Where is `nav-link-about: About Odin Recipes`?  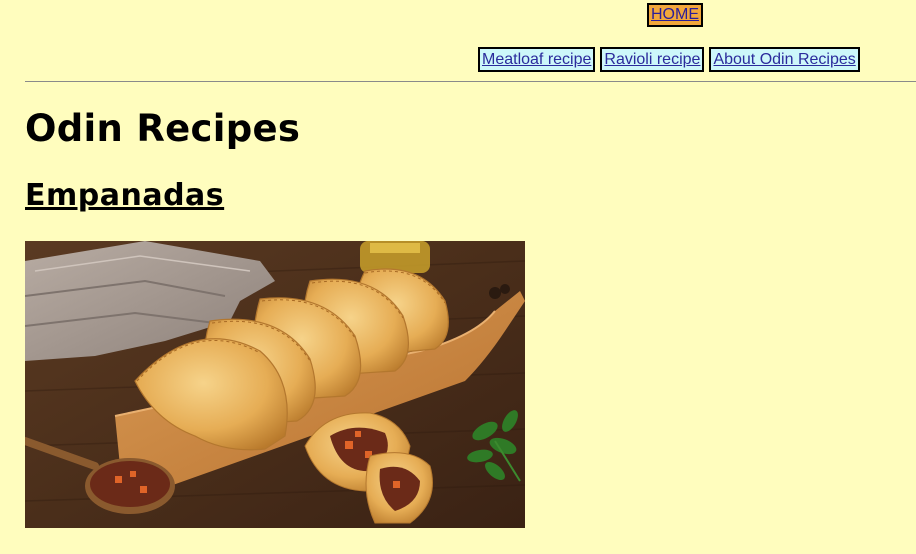
nav-link-about: About Odin Recipes is located at coordinates (784, 59).